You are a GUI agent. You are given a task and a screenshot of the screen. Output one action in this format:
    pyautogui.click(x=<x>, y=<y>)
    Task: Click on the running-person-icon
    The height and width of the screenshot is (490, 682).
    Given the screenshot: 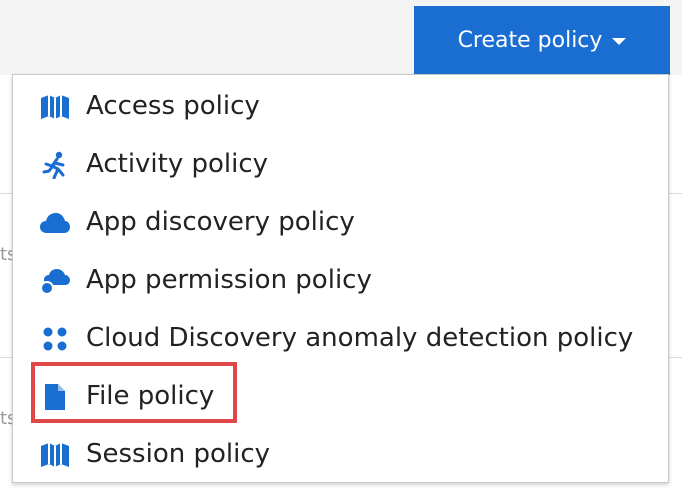 What is the action you would take?
    pyautogui.click(x=55, y=165)
    